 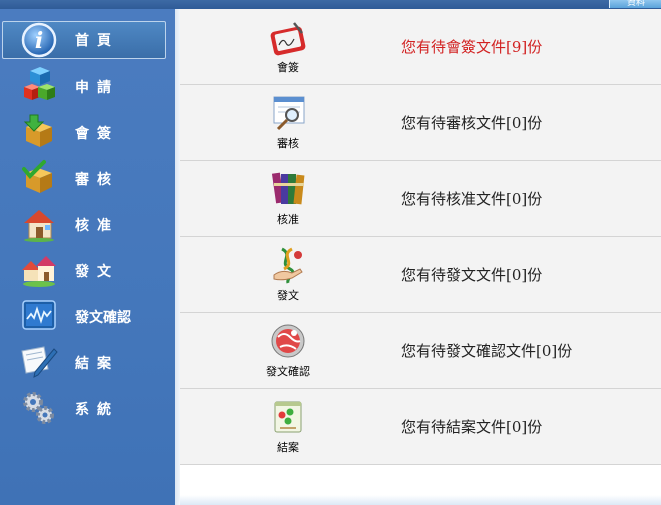 I want to click on sidebar-item-countersign: 會簽, so click(x=87, y=134).